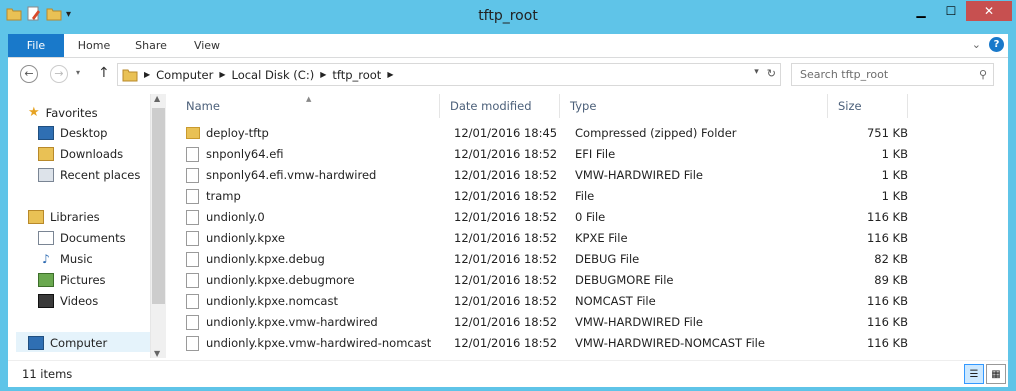 The height and width of the screenshot is (391, 1016). Describe the element at coordinates (996, 44) in the screenshot. I see `help-icon: ?` at that location.